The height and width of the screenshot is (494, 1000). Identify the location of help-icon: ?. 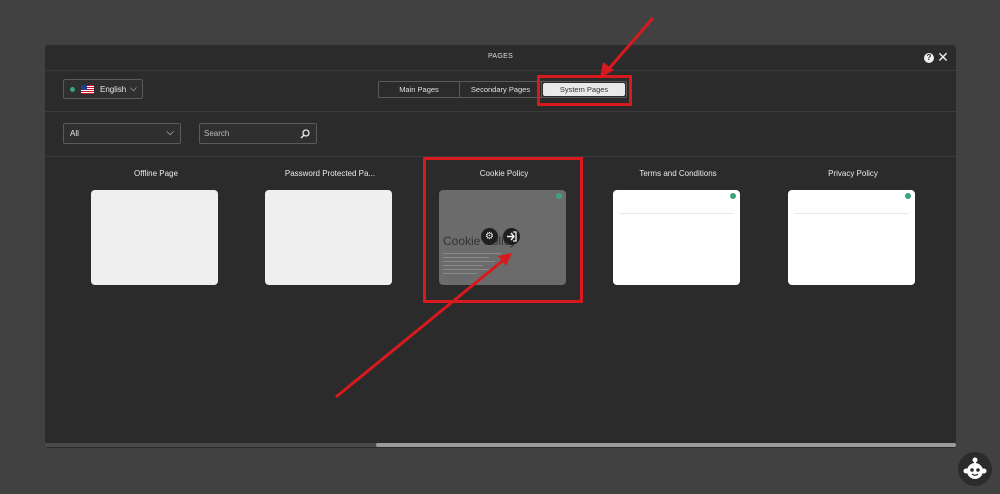
(929, 58).